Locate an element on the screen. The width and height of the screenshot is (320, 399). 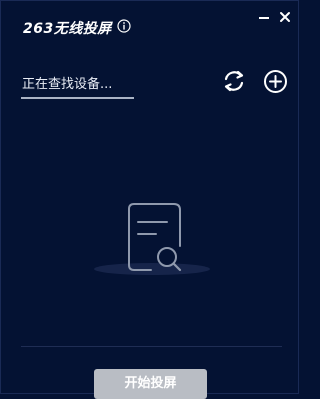
footer-divider is located at coordinates (151, 346).